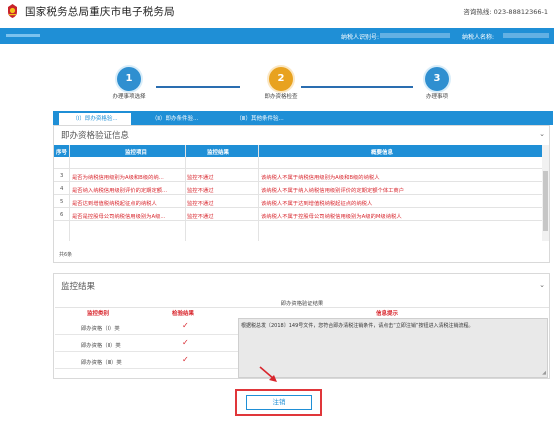 This screenshot has height=428, width=554. What do you see at coordinates (298, 163) in the screenshot?
I see `table-row` at bounding box center [298, 163].